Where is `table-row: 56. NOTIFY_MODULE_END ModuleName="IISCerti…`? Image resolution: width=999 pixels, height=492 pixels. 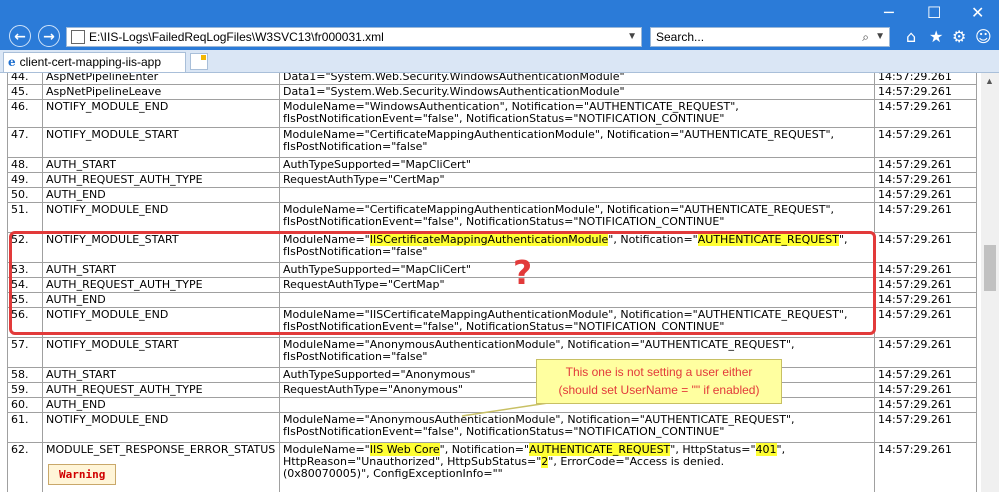
table-row: 56. NOTIFY_MODULE_END ModuleName="IISCerti… is located at coordinates (492, 322).